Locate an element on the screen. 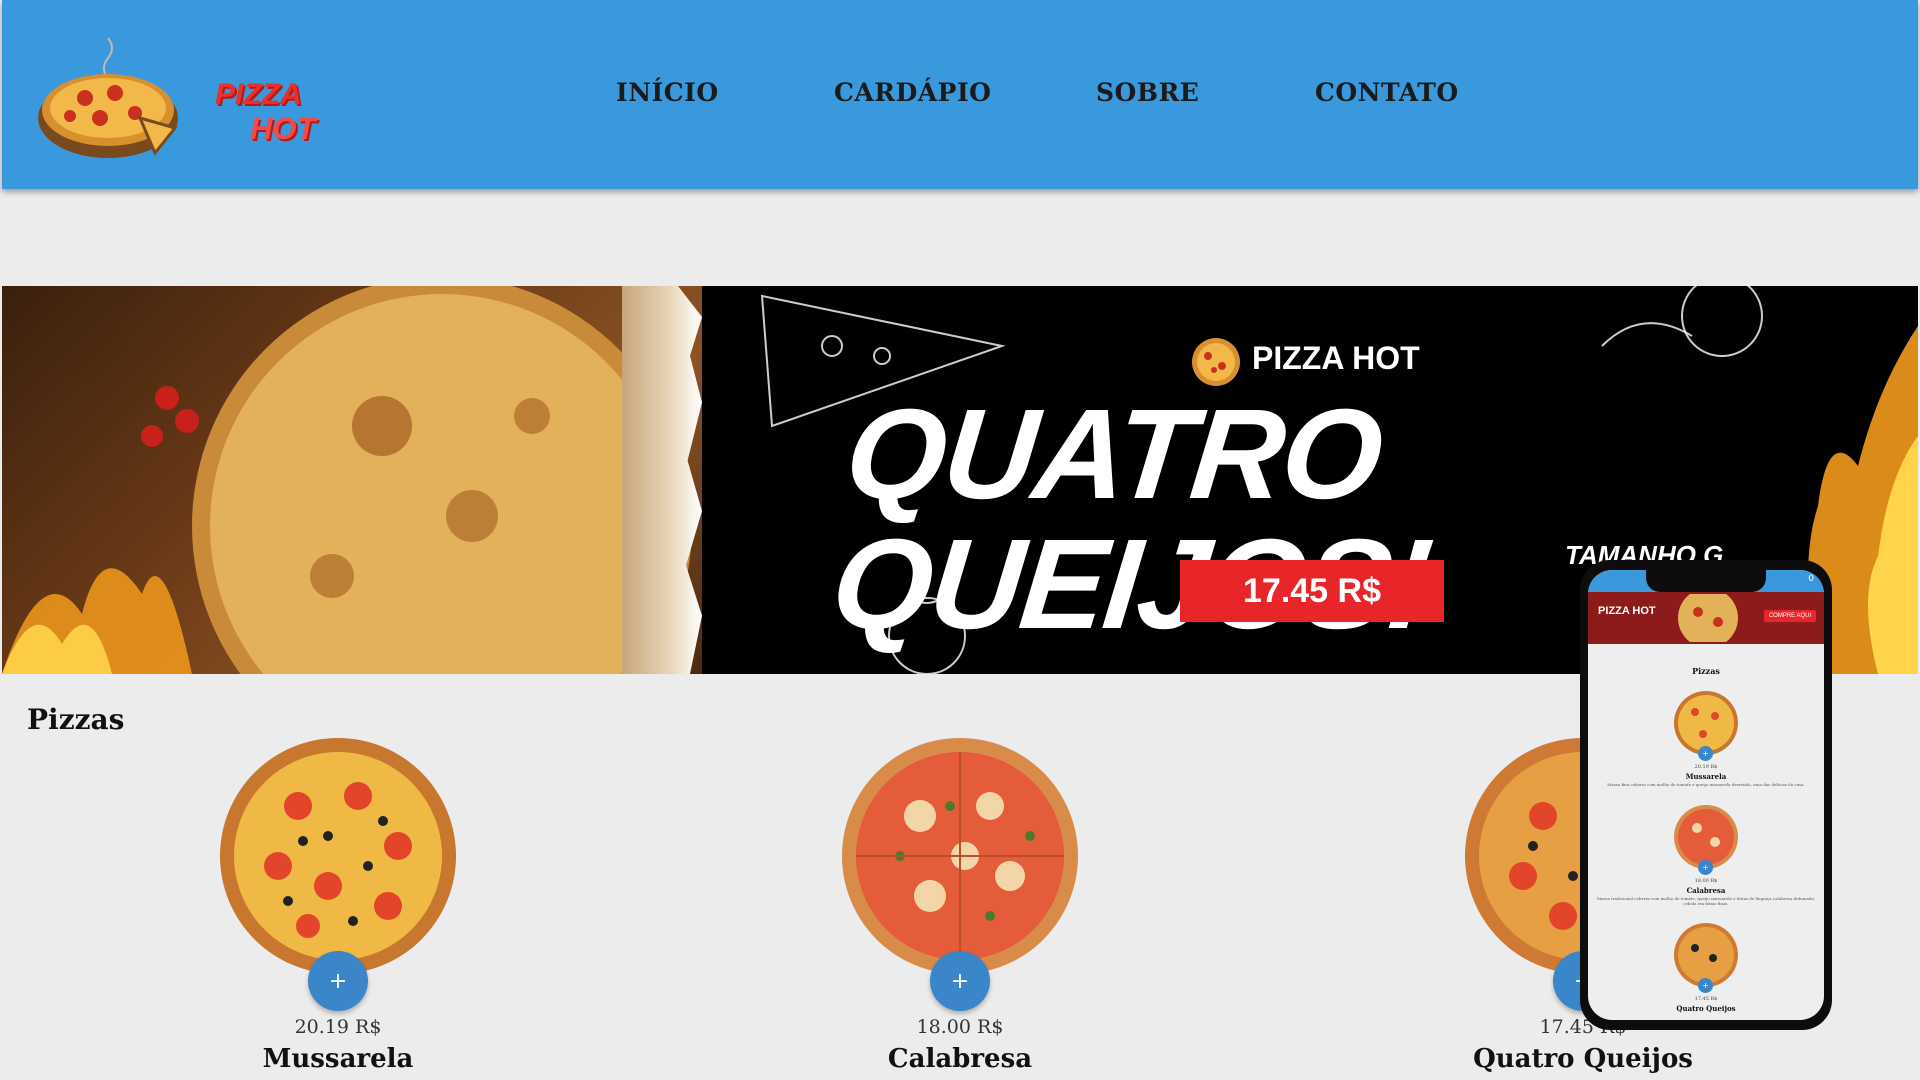  mobile-product-price: 20.19 R$ is located at coordinates (1706, 767).